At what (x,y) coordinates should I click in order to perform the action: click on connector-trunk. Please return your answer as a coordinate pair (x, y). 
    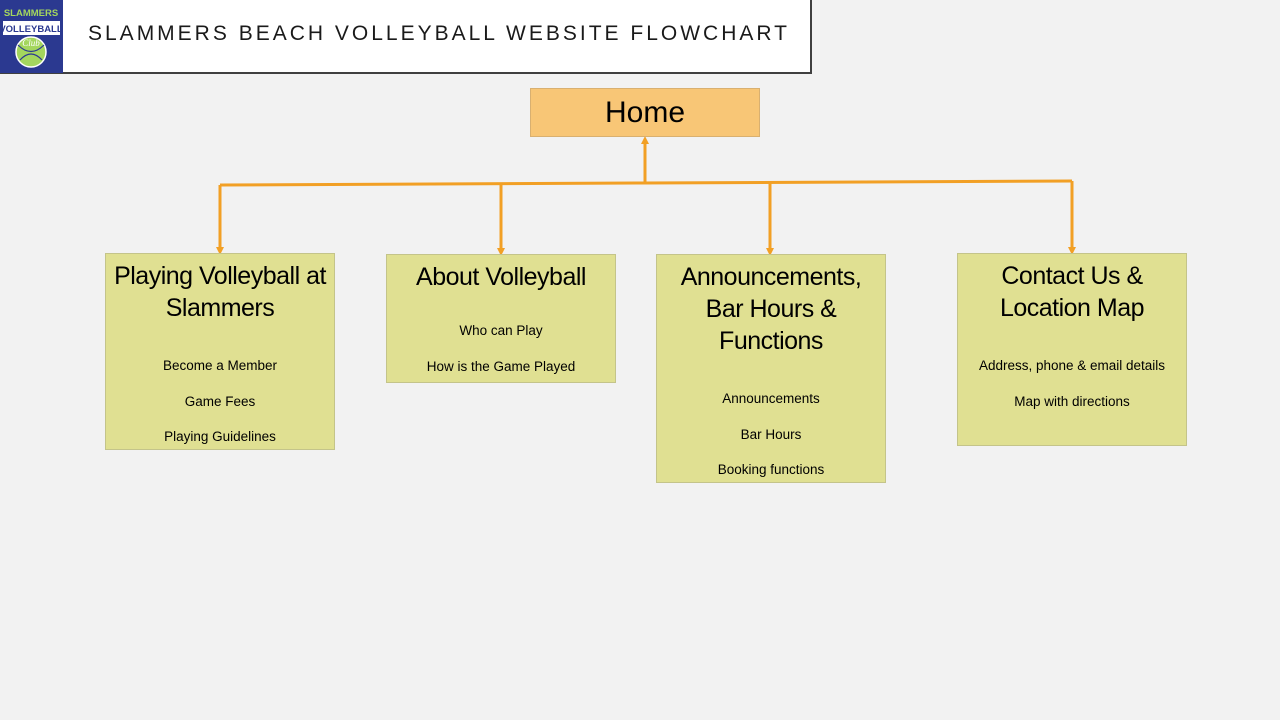
    Looking at the image, I should click on (646, 183).